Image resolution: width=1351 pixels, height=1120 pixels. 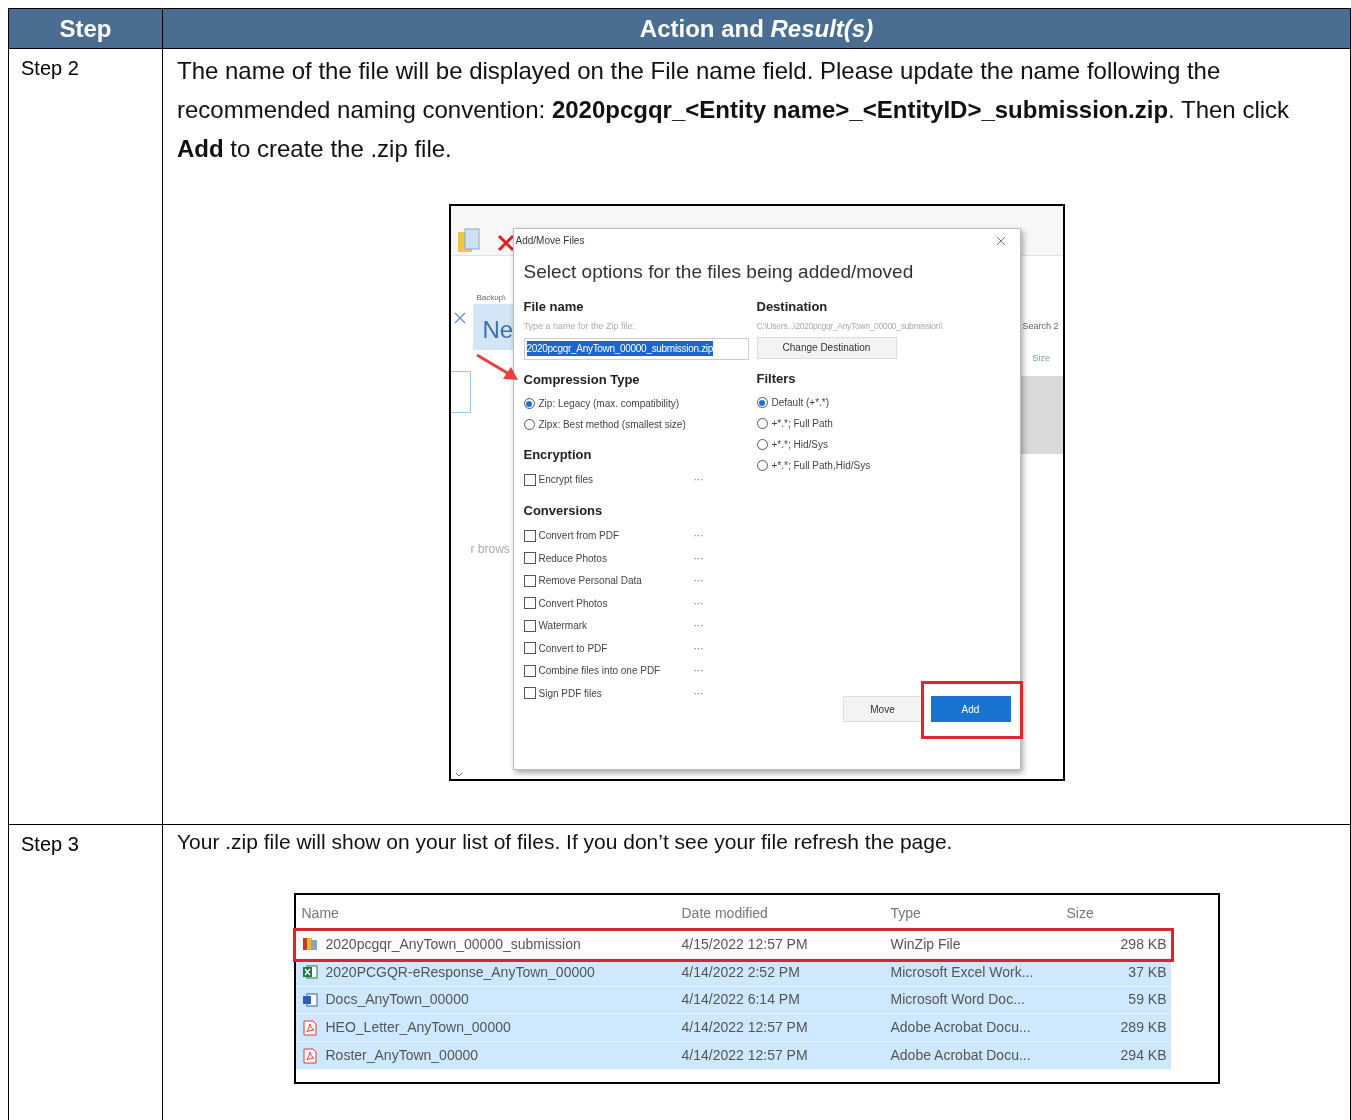 What do you see at coordinates (970, 709) in the screenshot?
I see `add-button: Add` at bounding box center [970, 709].